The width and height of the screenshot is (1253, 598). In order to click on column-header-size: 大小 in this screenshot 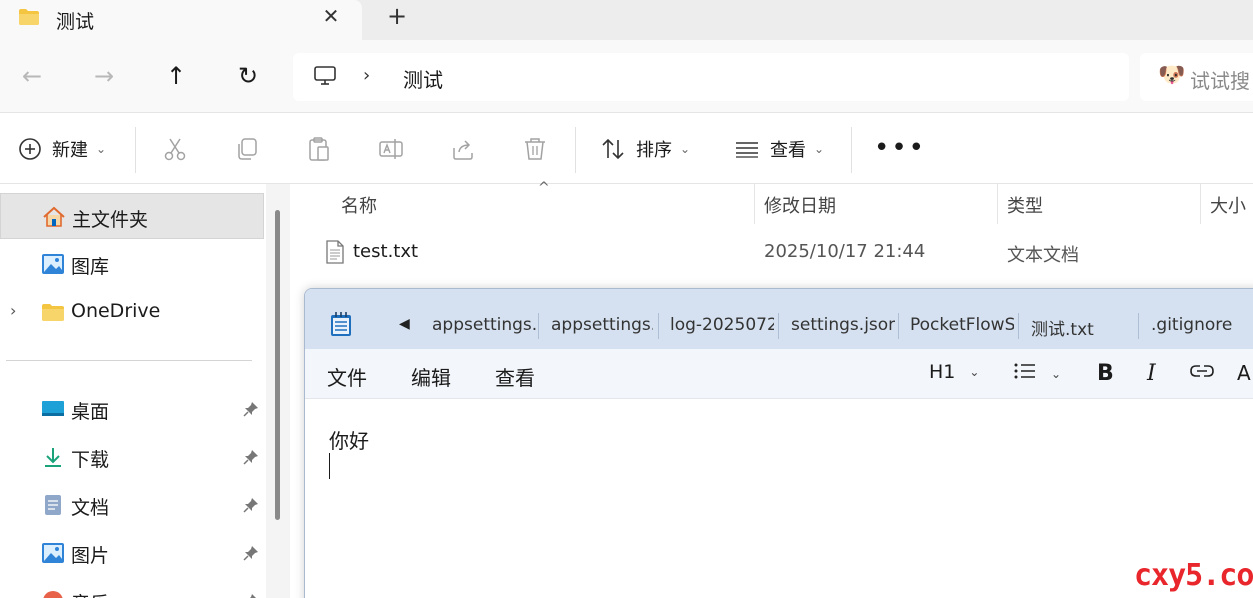, I will do `click(1228, 205)`.